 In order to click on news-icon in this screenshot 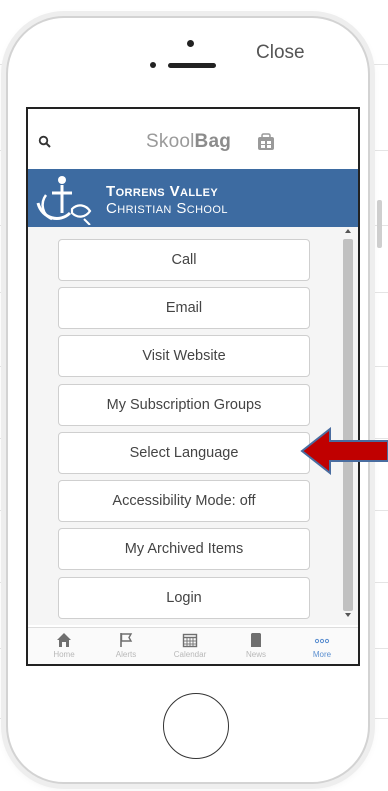, I will do `click(256, 640)`.